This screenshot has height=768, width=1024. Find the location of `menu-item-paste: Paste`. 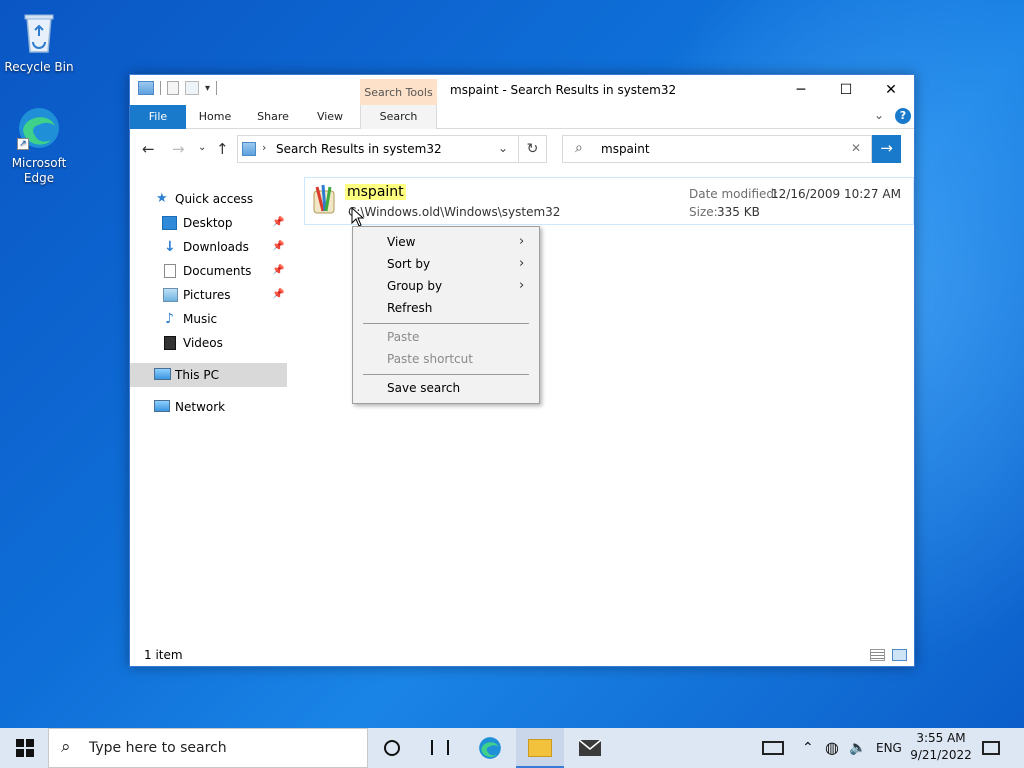

menu-item-paste: Paste is located at coordinates (446, 337).